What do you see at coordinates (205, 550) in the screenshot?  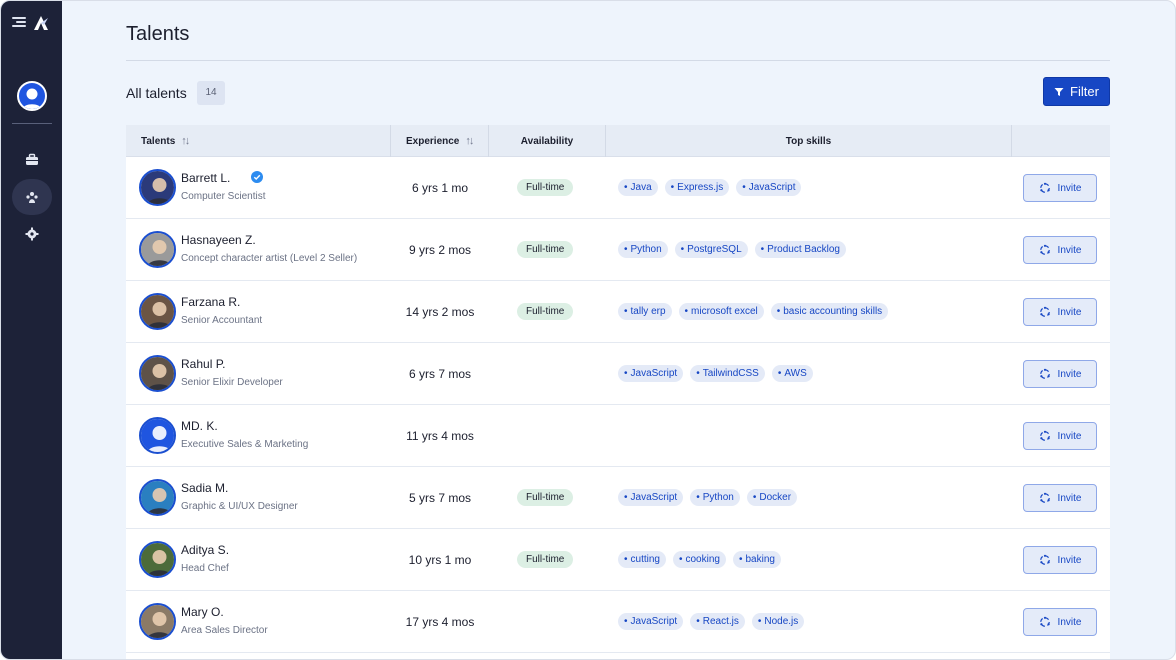 I see `talent-name: Aditya S.` at bounding box center [205, 550].